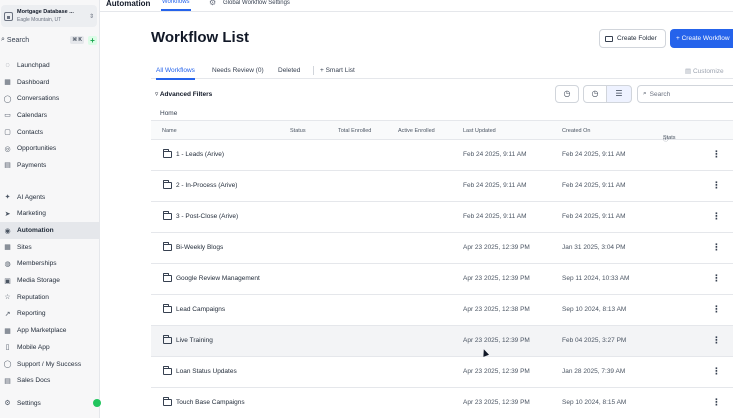  Describe the element at coordinates (50, 297) in the screenshot. I see `sidebar-item-reputation: ☆ Reputation` at that location.